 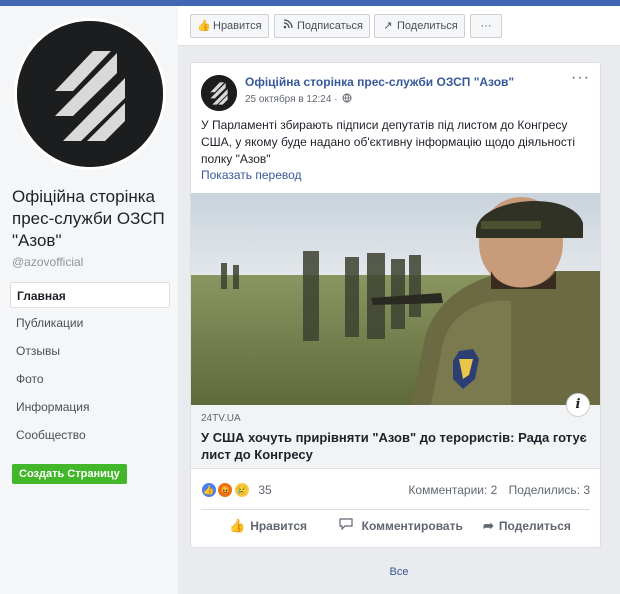 I want to click on nav-item-reviews: Отзывы, so click(x=90, y=351).